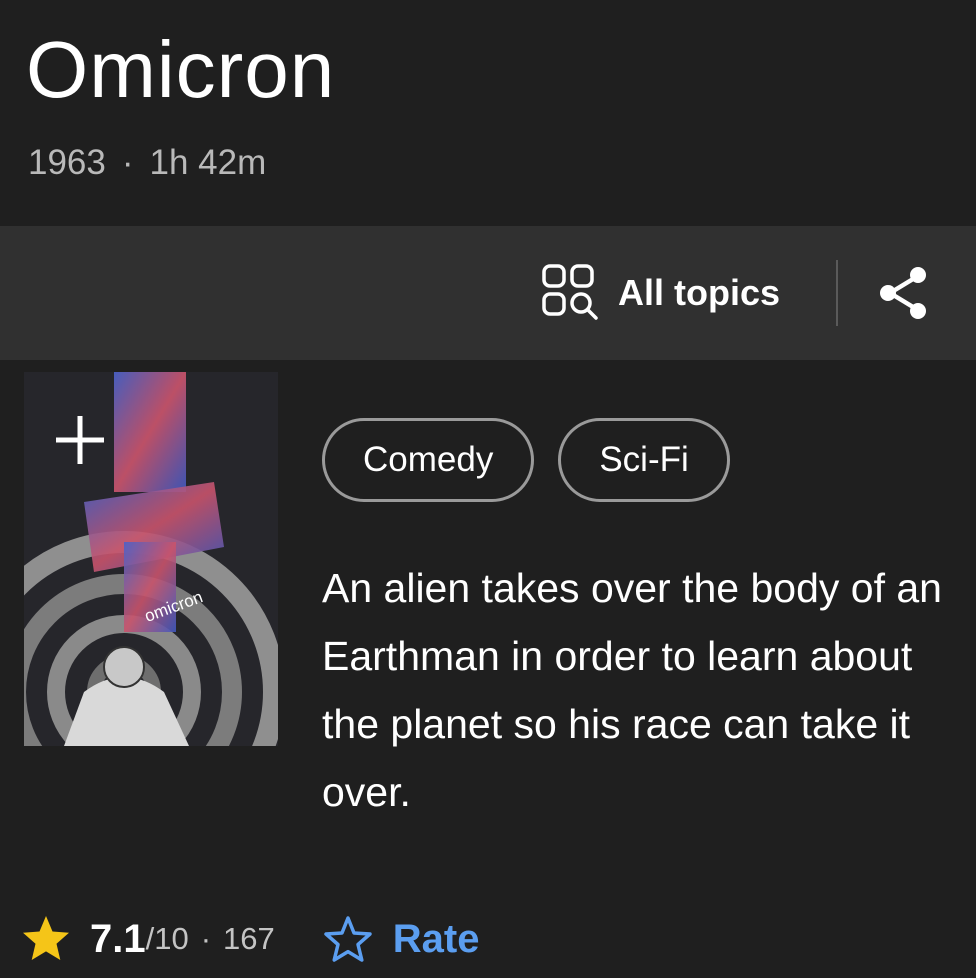  What do you see at coordinates (181, 69) in the screenshot?
I see `page-title: Omicron` at bounding box center [181, 69].